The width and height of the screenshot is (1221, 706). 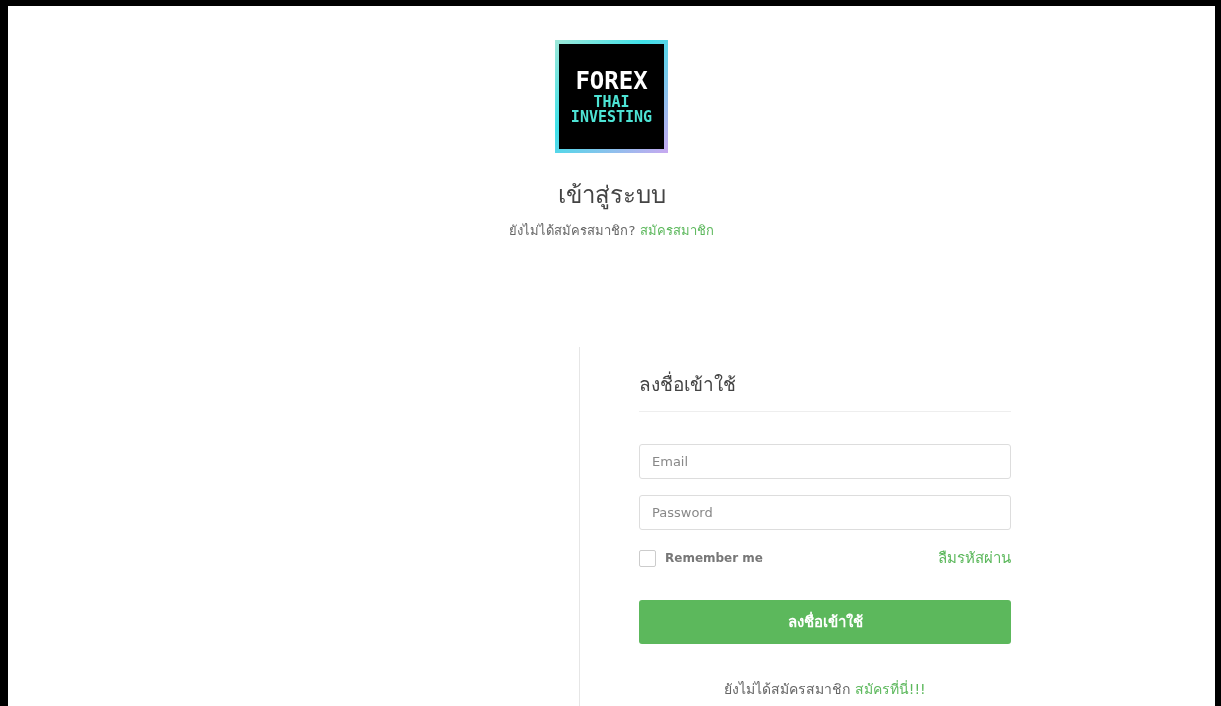 What do you see at coordinates (825, 390) in the screenshot?
I see `form-heading: ลงชื่อเข้าใช้` at bounding box center [825, 390].